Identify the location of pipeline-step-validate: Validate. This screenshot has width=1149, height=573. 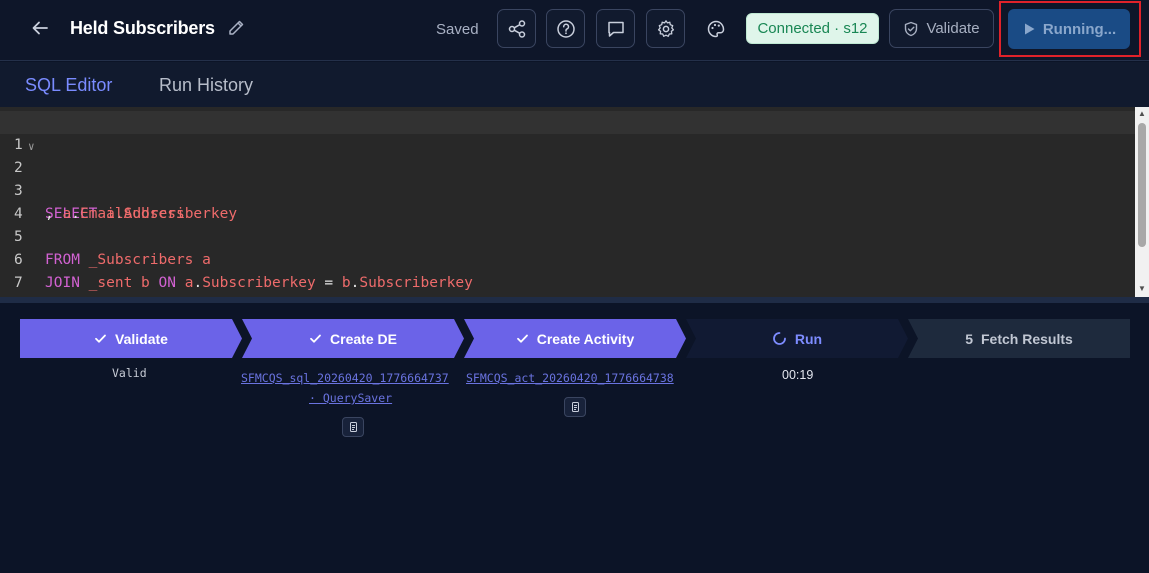
(131, 338).